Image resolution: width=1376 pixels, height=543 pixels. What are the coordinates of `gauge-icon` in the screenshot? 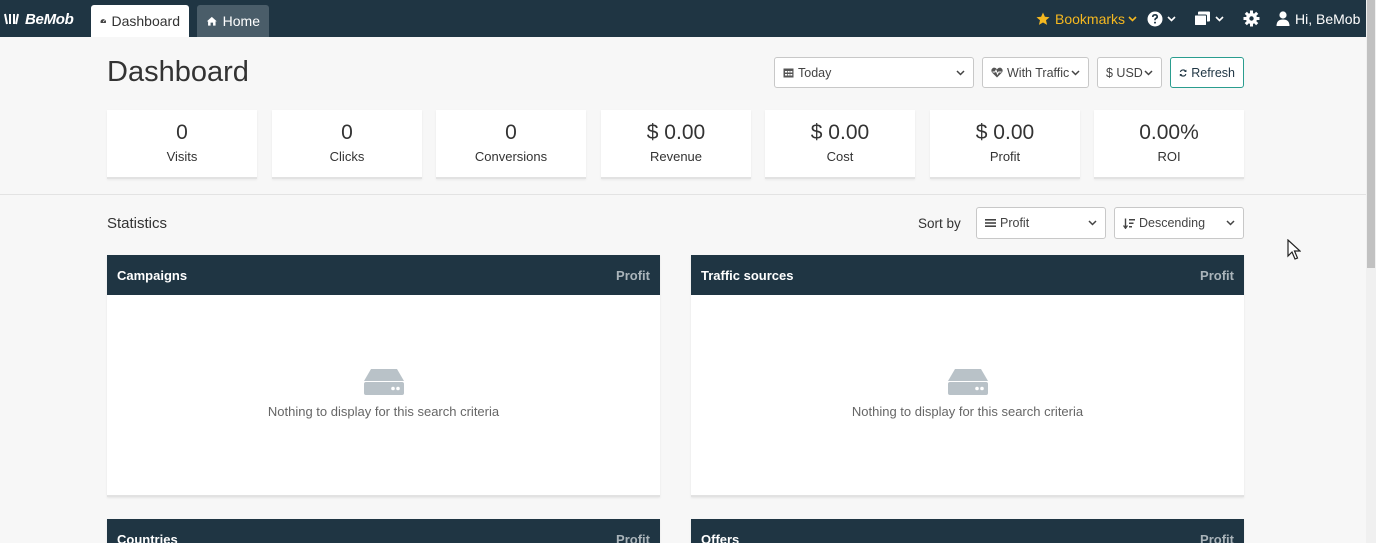 It's located at (103, 21).